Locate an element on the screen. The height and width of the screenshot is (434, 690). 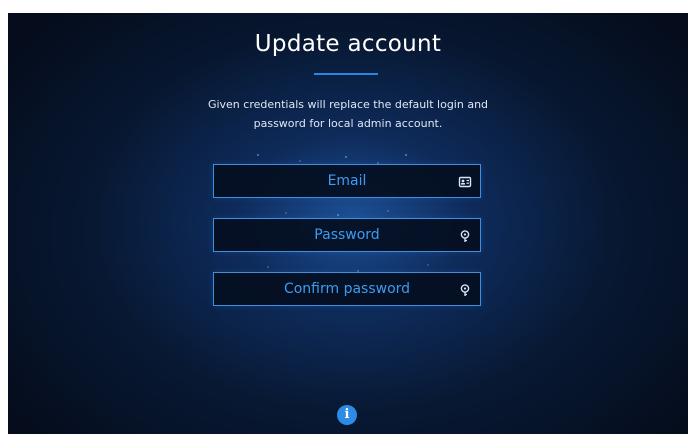
password-input is located at coordinates (347, 235).